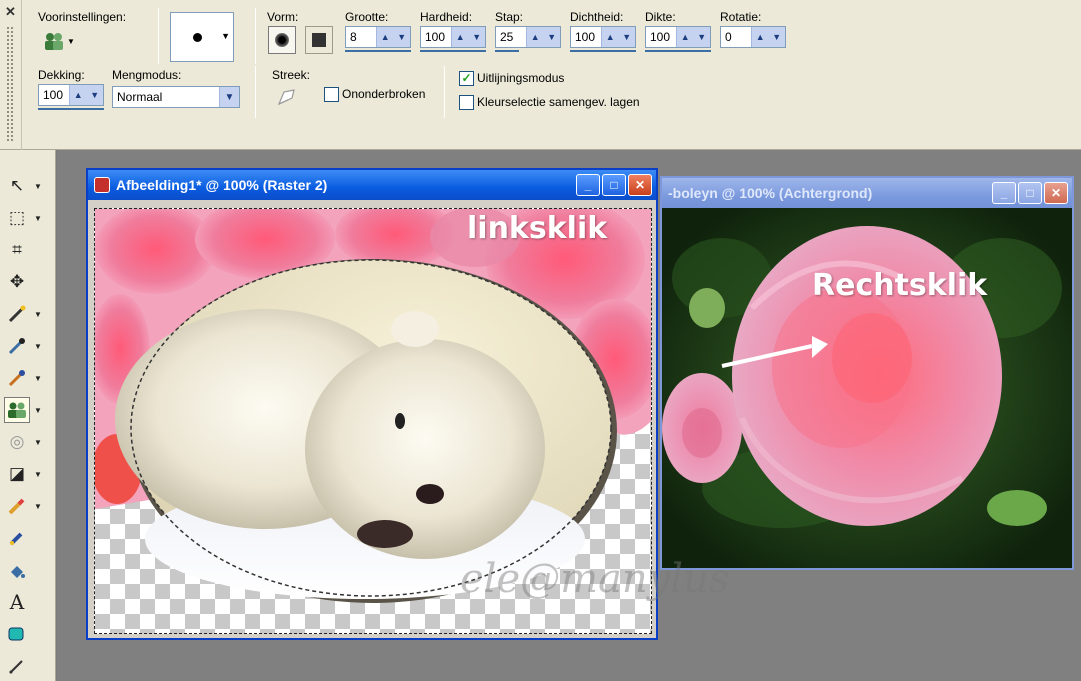 This screenshot has height=681, width=1081. I want to click on app-icon, so click(102, 185).